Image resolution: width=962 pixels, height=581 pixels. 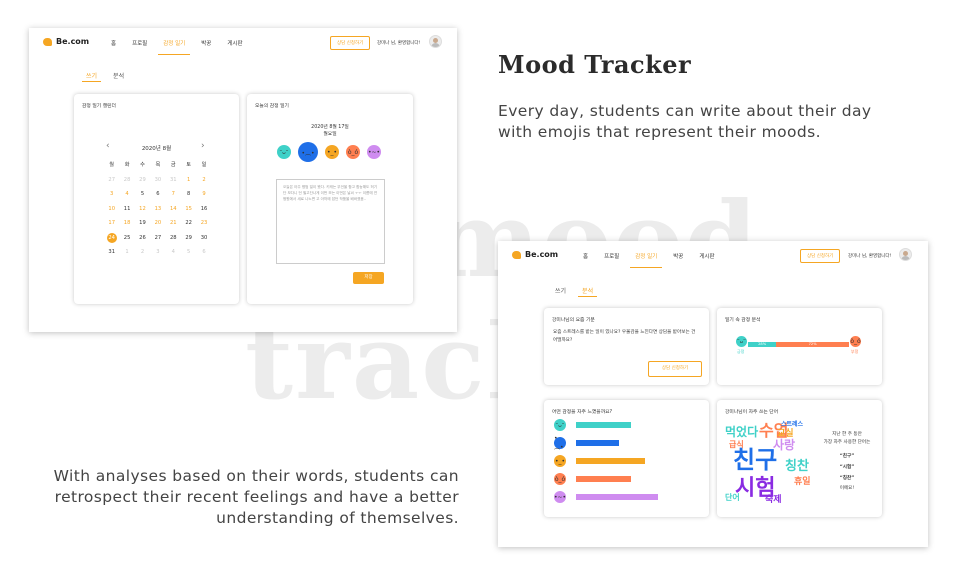 What do you see at coordinates (284, 152) in the screenshot?
I see `emotion-happy-icon: ᵔᴗᵔ` at bounding box center [284, 152].